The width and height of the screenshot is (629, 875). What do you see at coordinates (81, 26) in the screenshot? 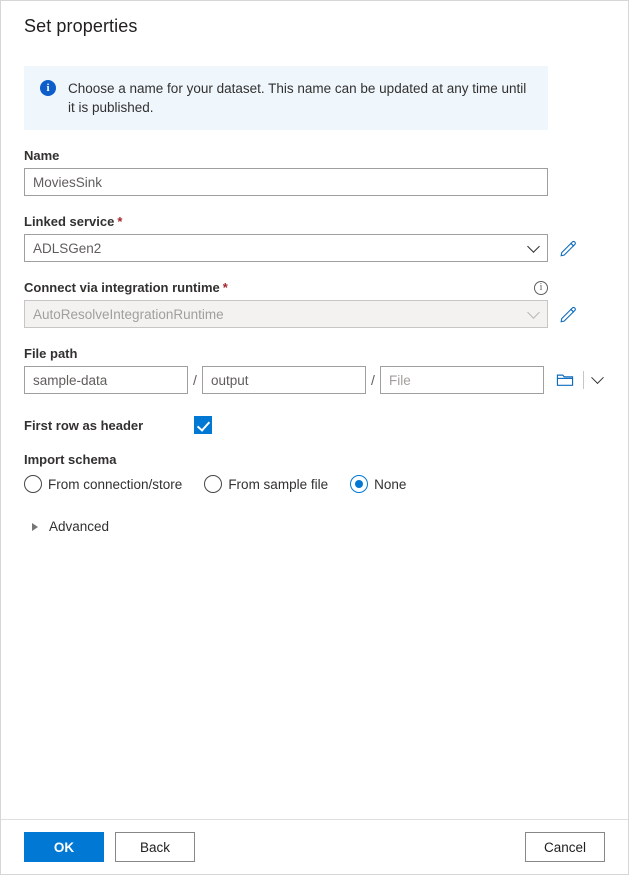
I see `page-title: Set properties` at bounding box center [81, 26].